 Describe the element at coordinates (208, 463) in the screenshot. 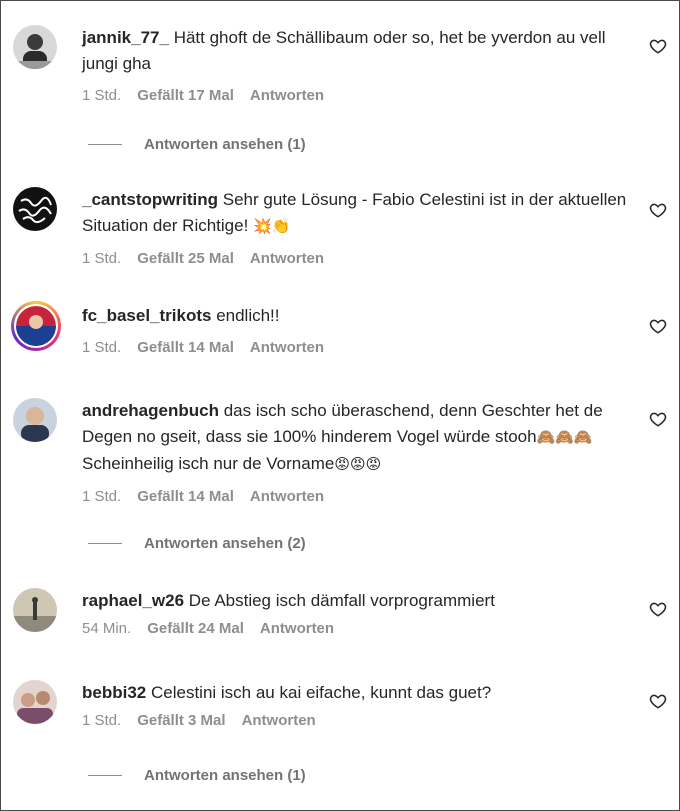

I see `comment-body: Scheinheilig isch nur de Vorname` at that location.